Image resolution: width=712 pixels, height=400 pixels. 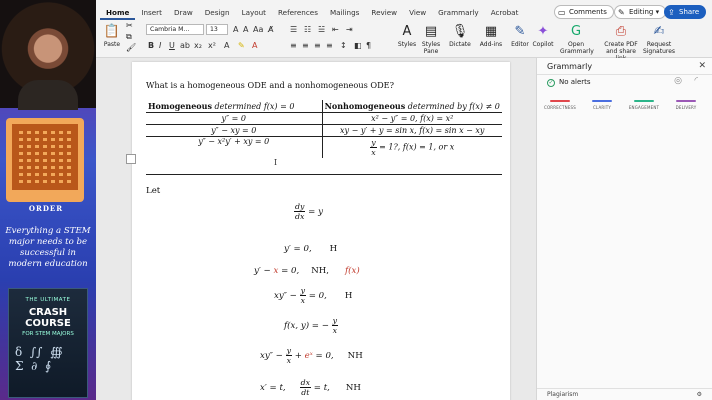 I want to click on table-cell: yx = 1?, f(x) = 1, or x, so click(x=412, y=147).